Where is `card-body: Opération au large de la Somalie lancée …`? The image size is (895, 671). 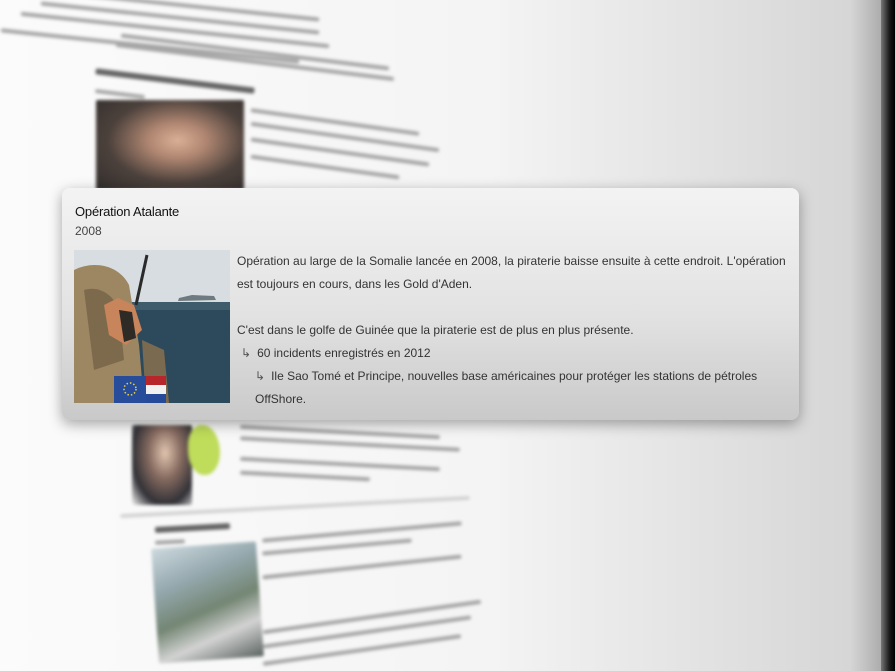 card-body: Opération au large de la Somalie lancée … is located at coordinates (514, 330).